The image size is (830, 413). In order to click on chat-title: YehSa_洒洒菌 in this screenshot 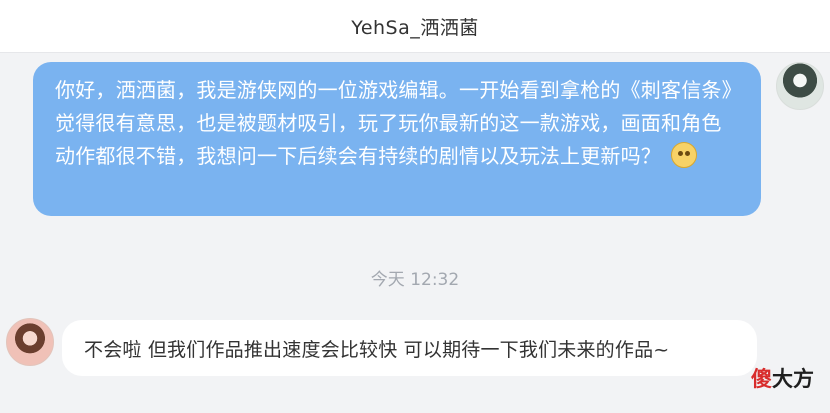, I will do `click(415, 27)`.